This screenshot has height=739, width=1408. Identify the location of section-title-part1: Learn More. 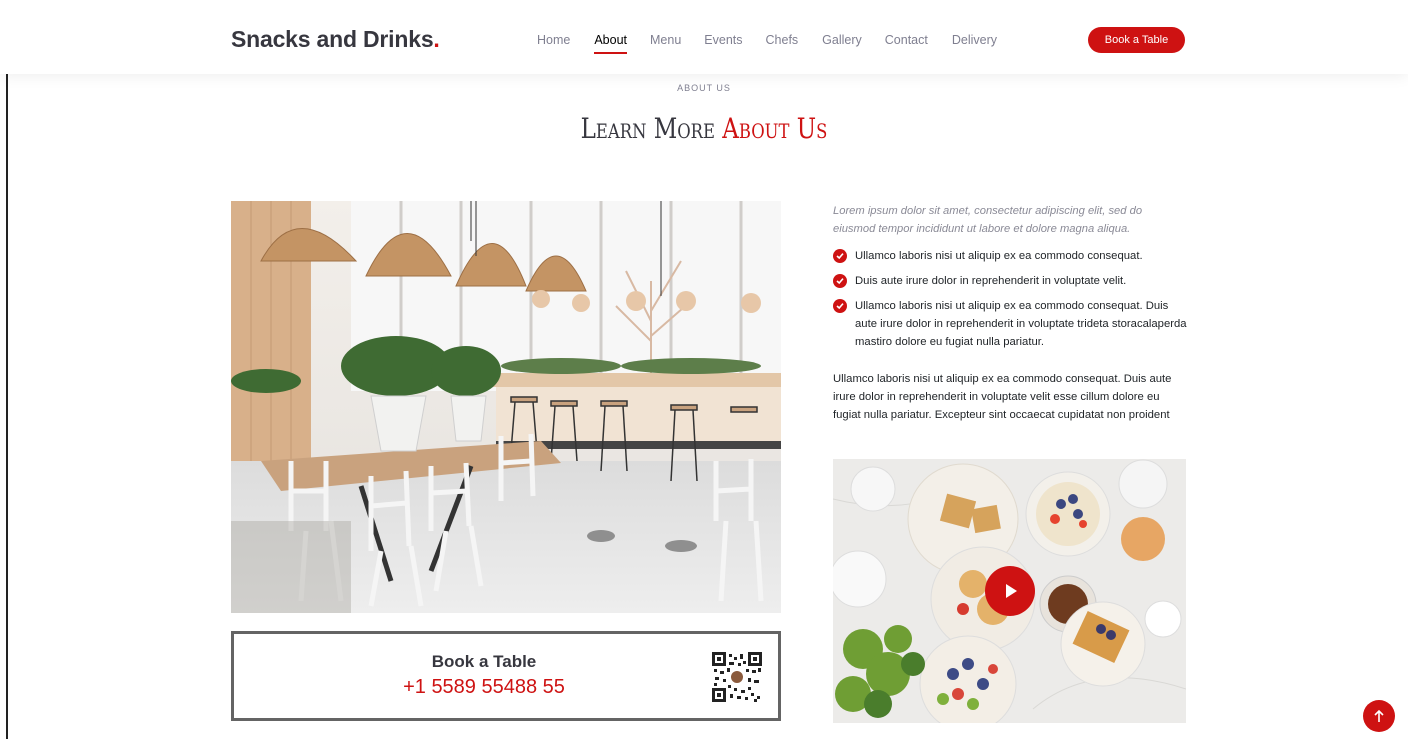
(647, 128).